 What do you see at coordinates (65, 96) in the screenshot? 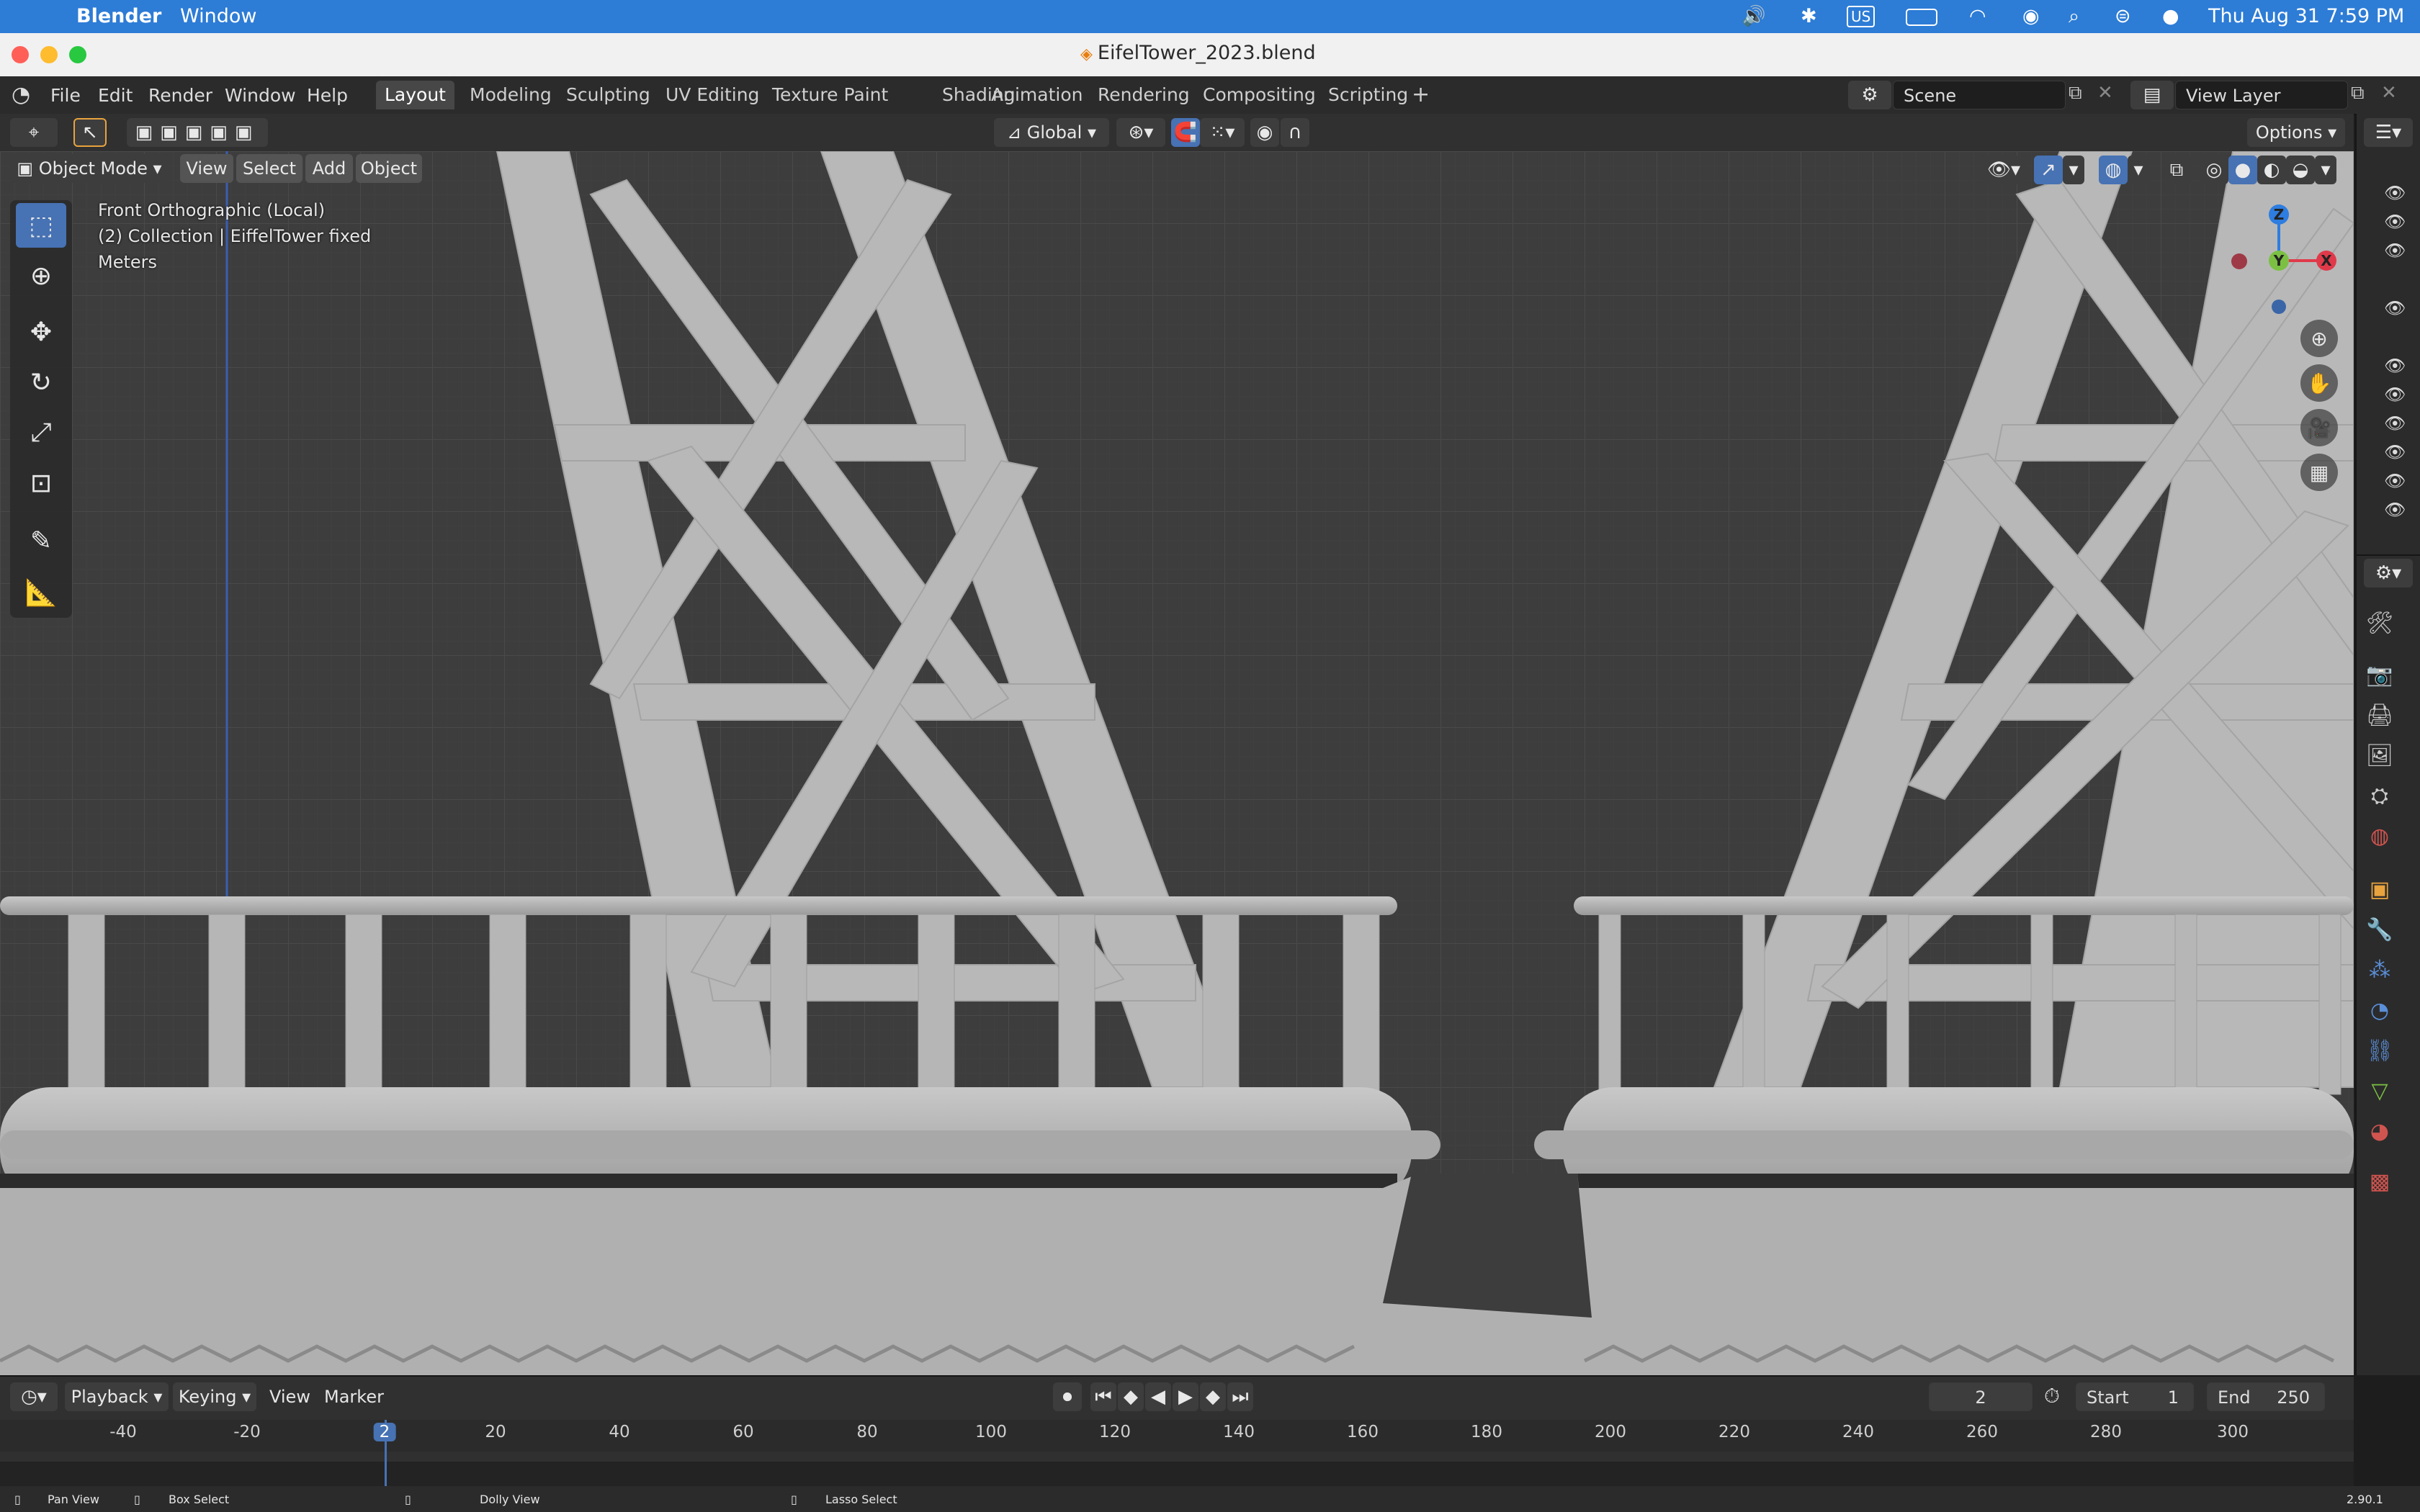
I see `menu-file: File` at bounding box center [65, 96].